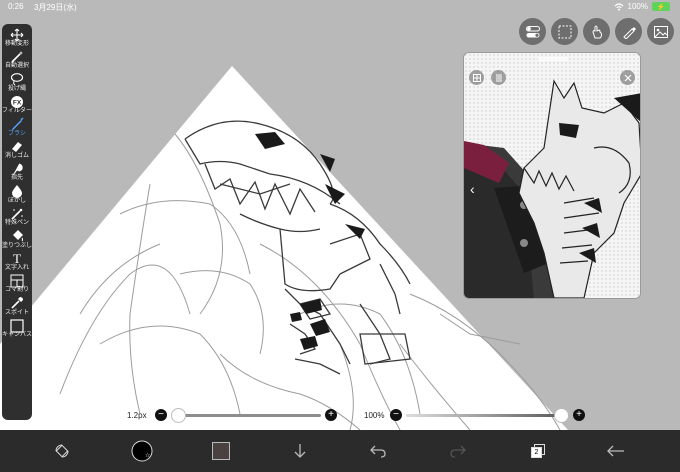 This screenshot has width=680, height=472. Describe the element at coordinates (472, 189) in the screenshot. I see `reference-prev-arrow: ‹` at that location.